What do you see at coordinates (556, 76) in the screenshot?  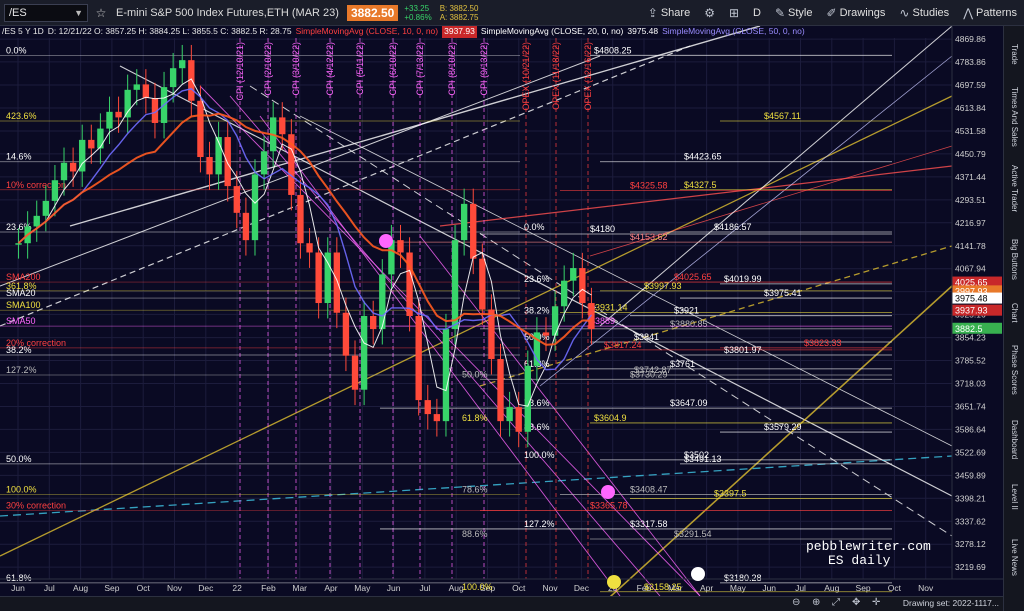 I see `event-label: OPEX (11/18/22)` at bounding box center [556, 76].